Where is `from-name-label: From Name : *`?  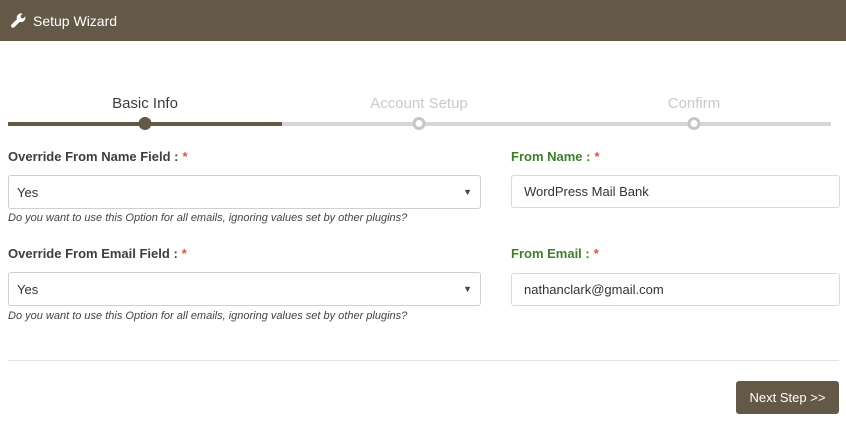 from-name-label: From Name : * is located at coordinates (555, 156).